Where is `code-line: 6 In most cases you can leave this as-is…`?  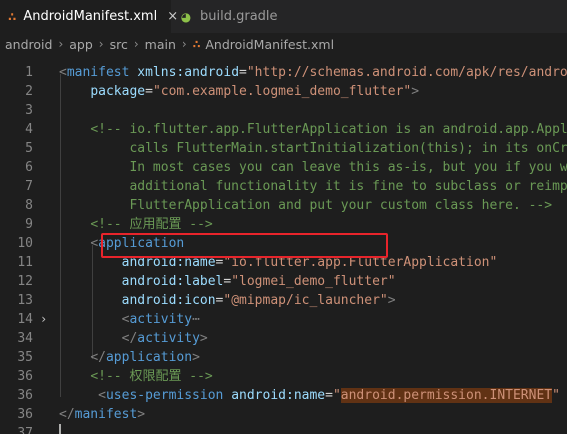
code-line: 6 In most cases you can leave this as-is… is located at coordinates (283, 167).